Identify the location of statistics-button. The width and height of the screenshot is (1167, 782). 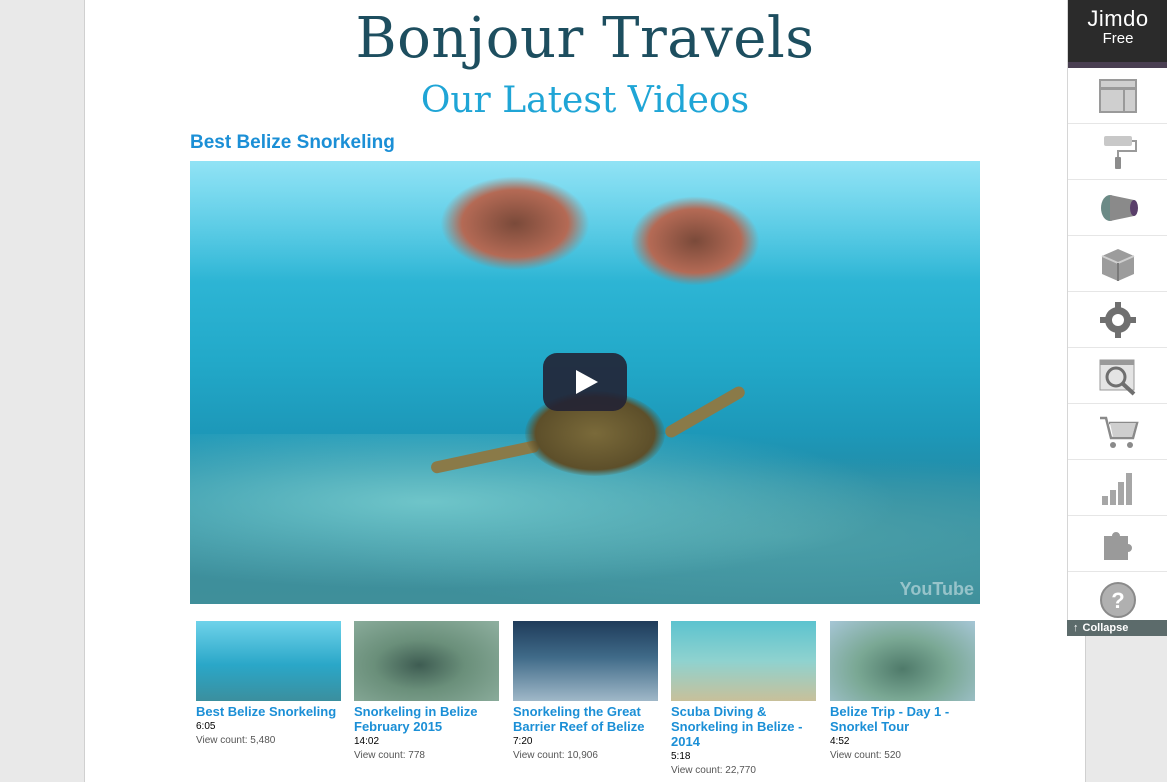
(1117, 488).